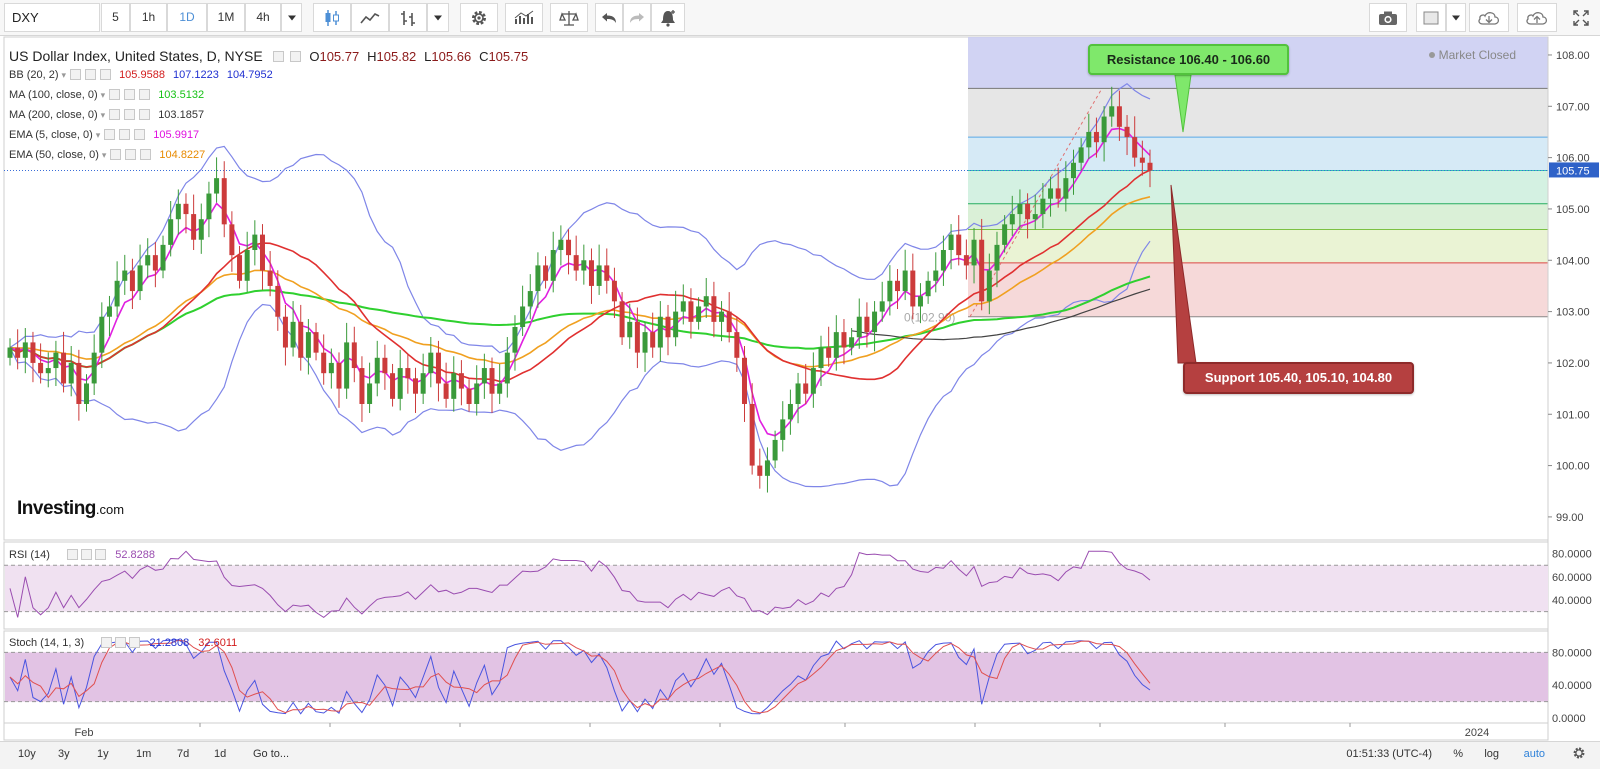 The height and width of the screenshot is (769, 1600). What do you see at coordinates (53, 115) in the screenshot?
I see `indicator-name: MA (200, close, 0)` at bounding box center [53, 115].